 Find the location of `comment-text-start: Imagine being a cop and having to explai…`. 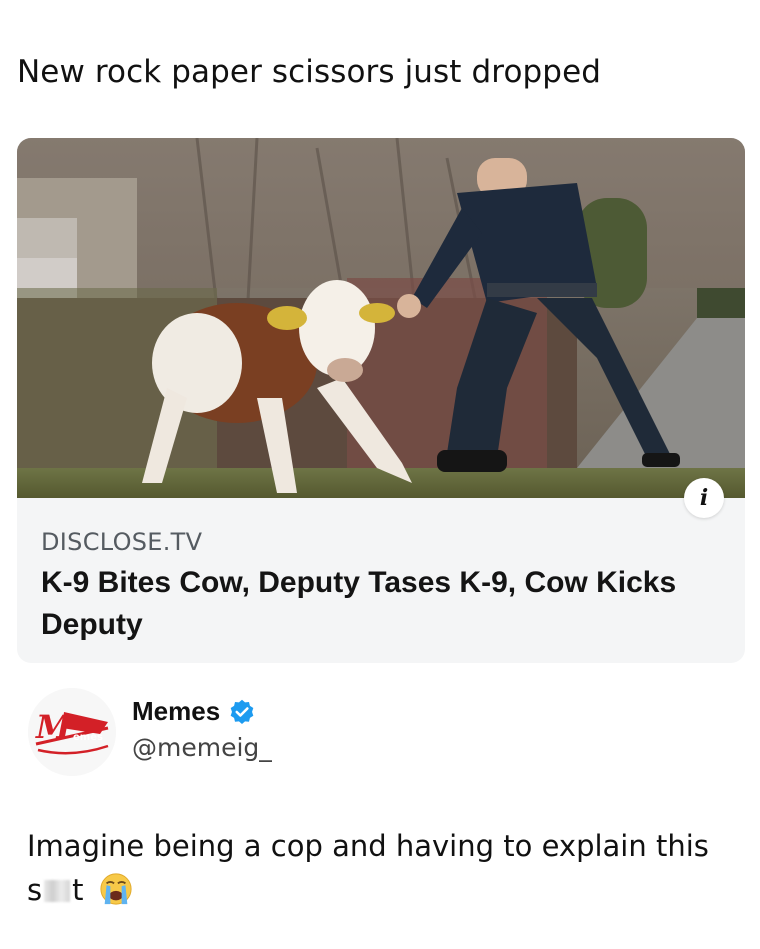

comment-text-start: Imagine being a cop and having to explai… is located at coordinates (368, 846).